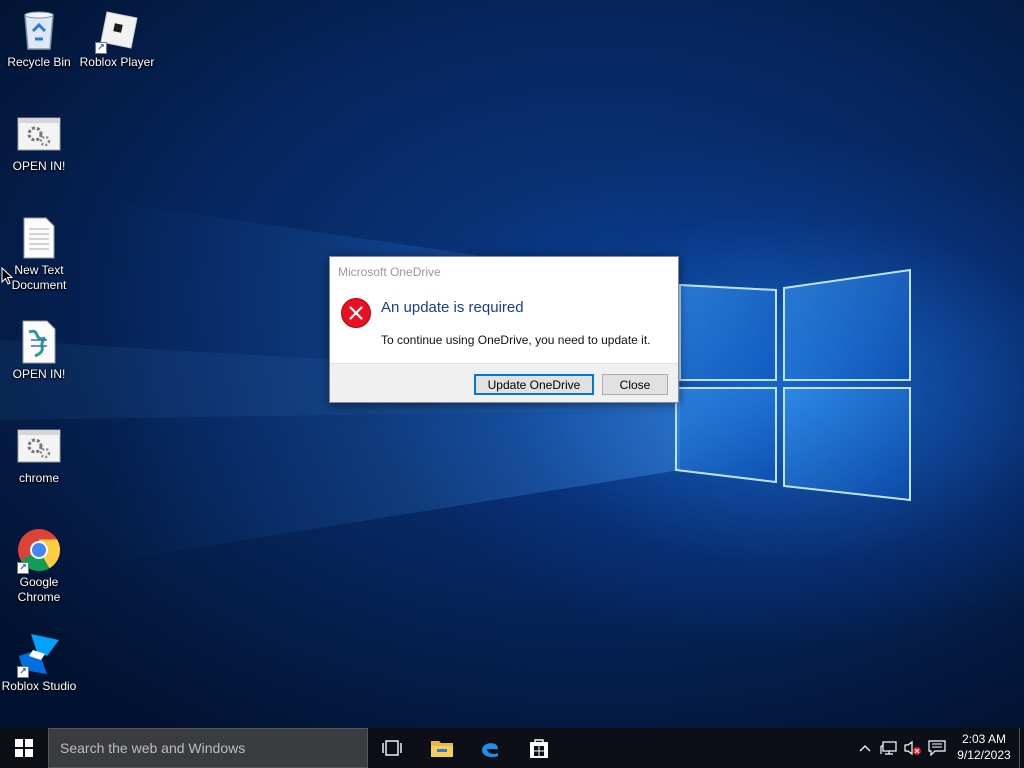  I want to click on dialog-footer: Update OneDrive Close, so click(504, 382).